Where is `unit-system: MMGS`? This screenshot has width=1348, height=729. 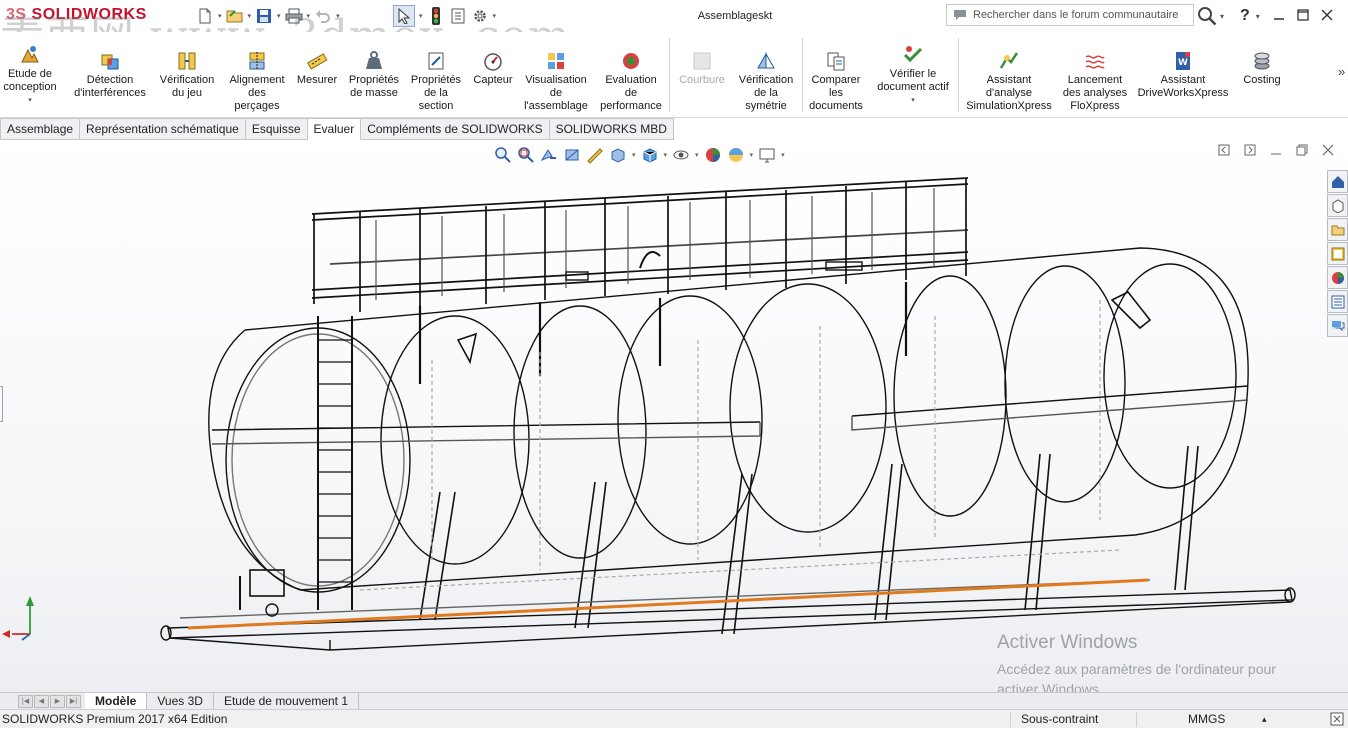
unit-system: MMGS is located at coordinates (1206, 719).